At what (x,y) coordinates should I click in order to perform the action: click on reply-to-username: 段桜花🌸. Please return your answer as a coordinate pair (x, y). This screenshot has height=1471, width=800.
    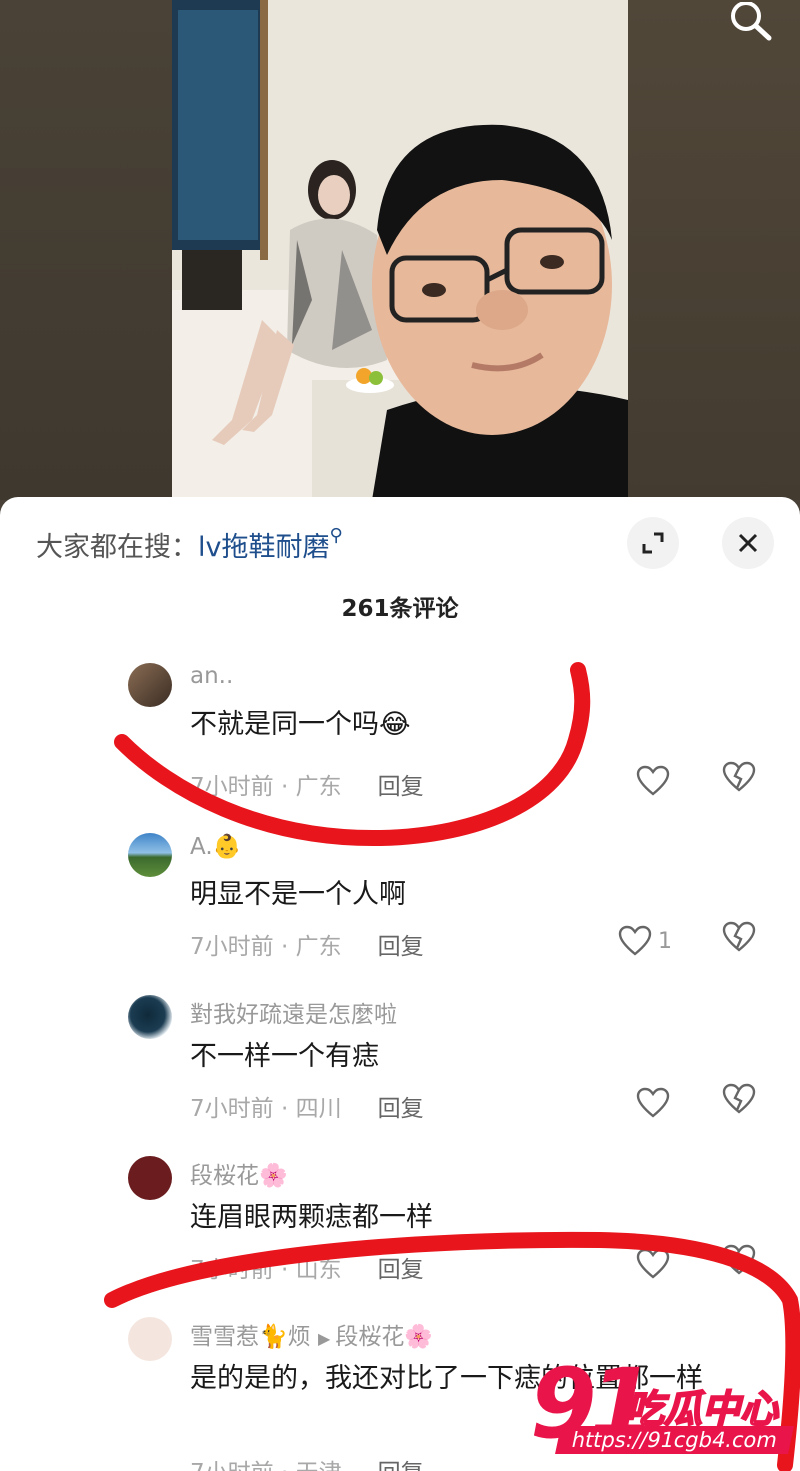
    Looking at the image, I should click on (384, 1337).